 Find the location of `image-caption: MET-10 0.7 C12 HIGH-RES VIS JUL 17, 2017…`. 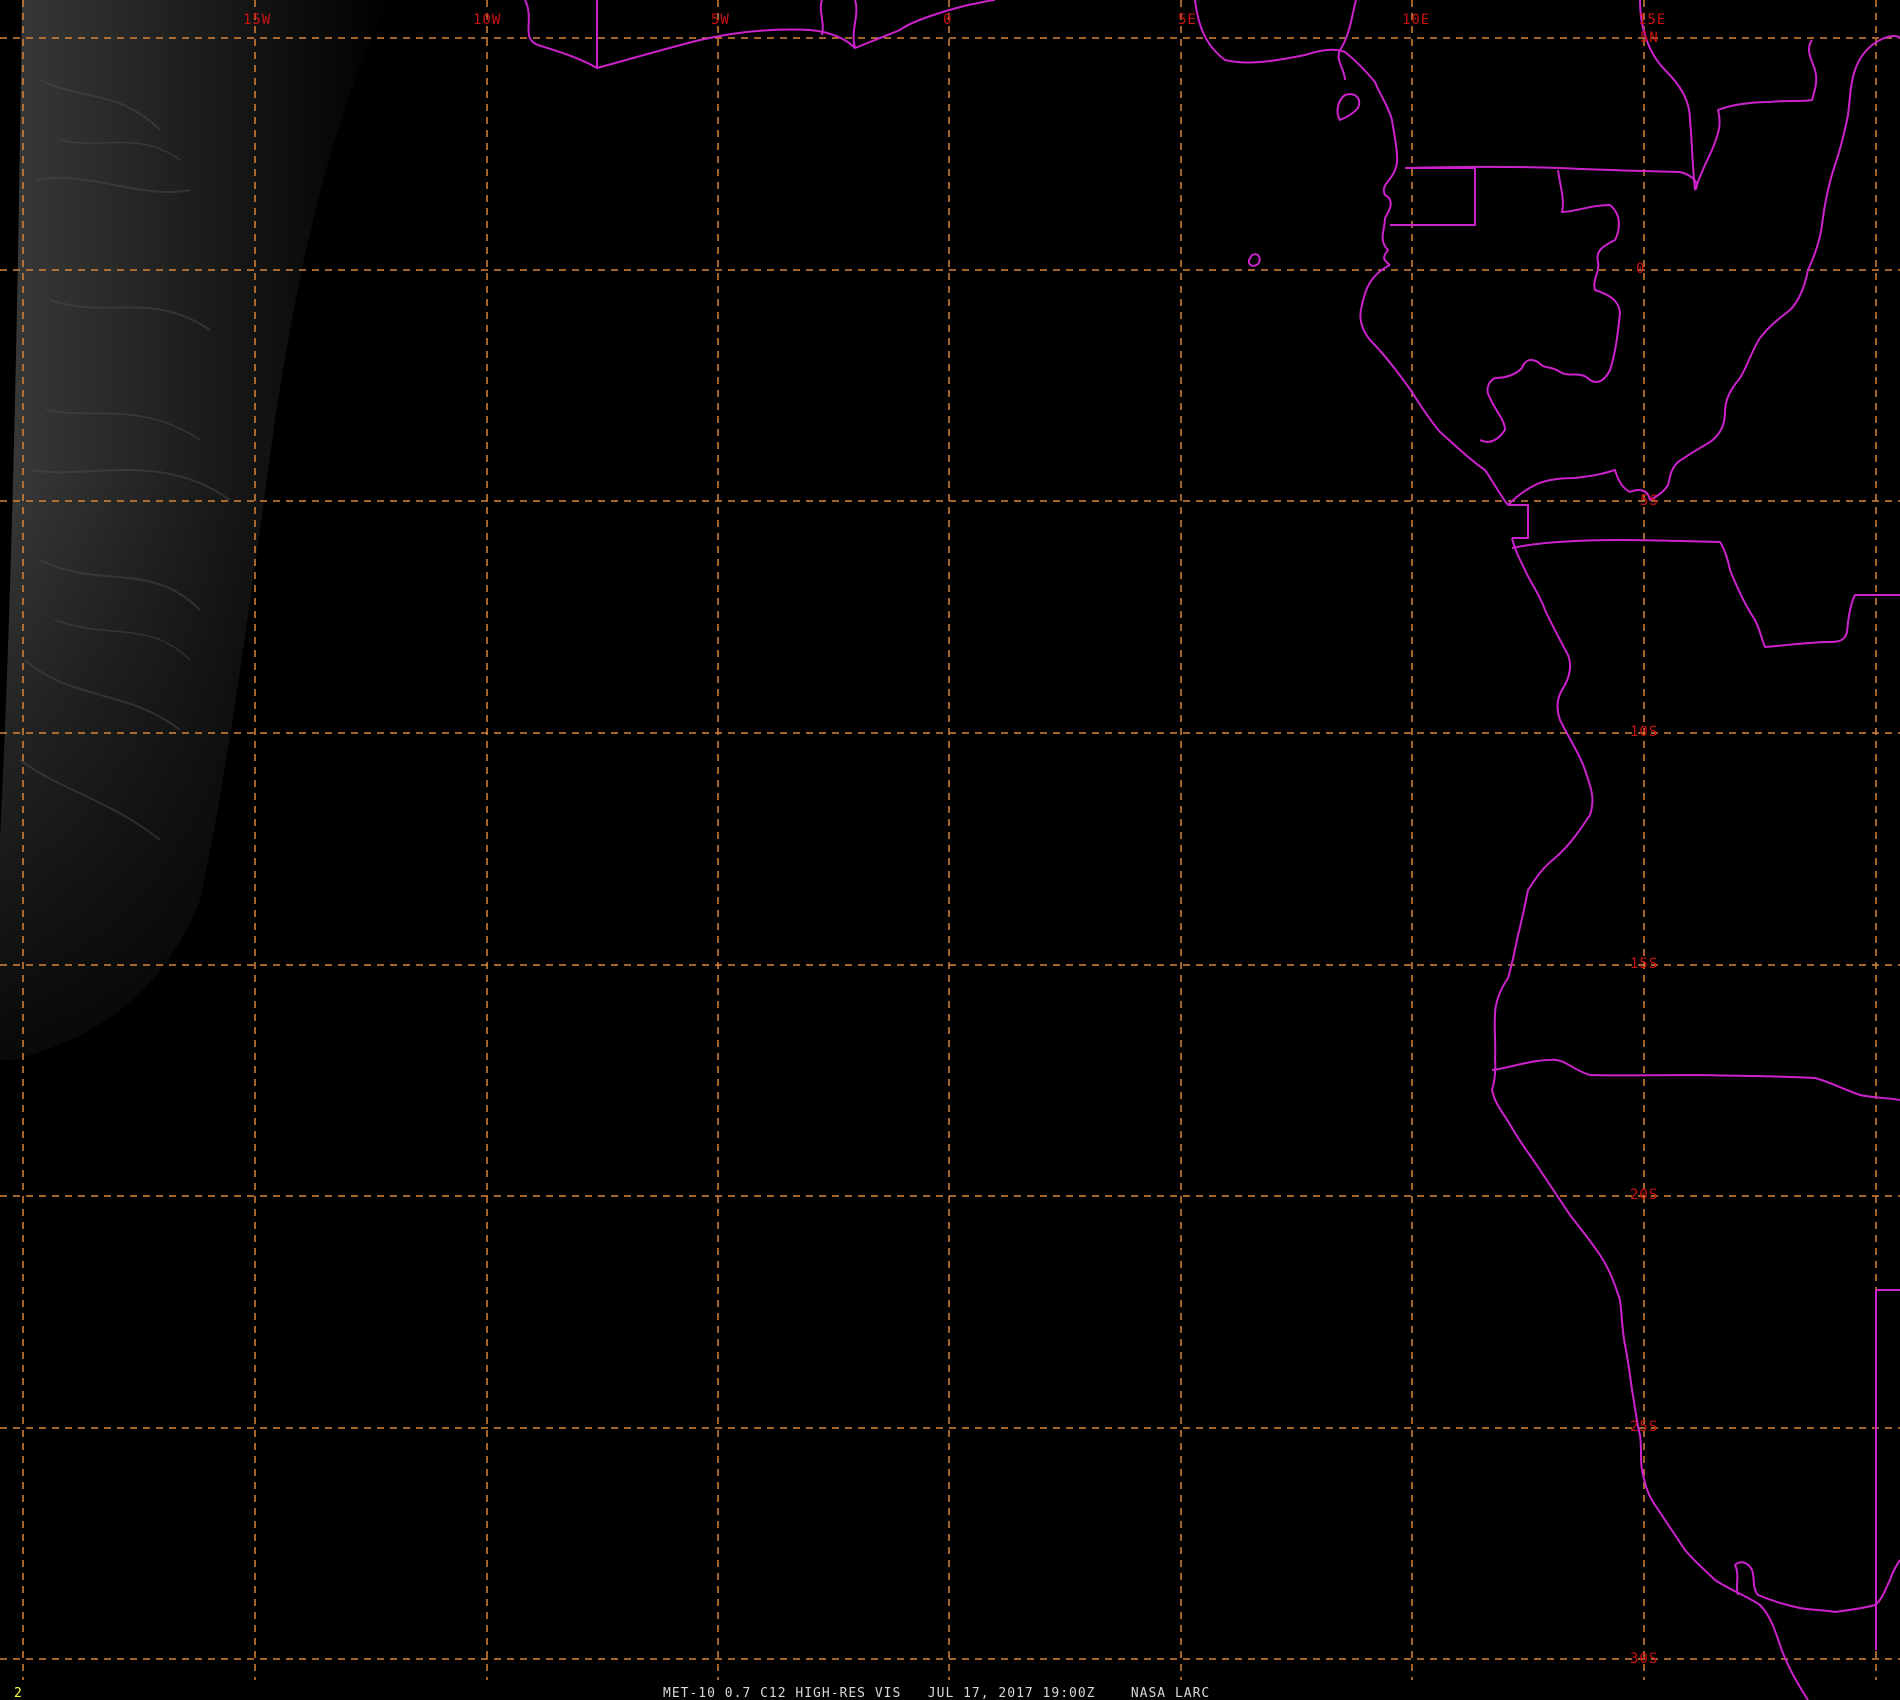

image-caption: MET-10 0.7 C12 HIGH-RES VIS JUL 17, 2017… is located at coordinates (936, 1693).